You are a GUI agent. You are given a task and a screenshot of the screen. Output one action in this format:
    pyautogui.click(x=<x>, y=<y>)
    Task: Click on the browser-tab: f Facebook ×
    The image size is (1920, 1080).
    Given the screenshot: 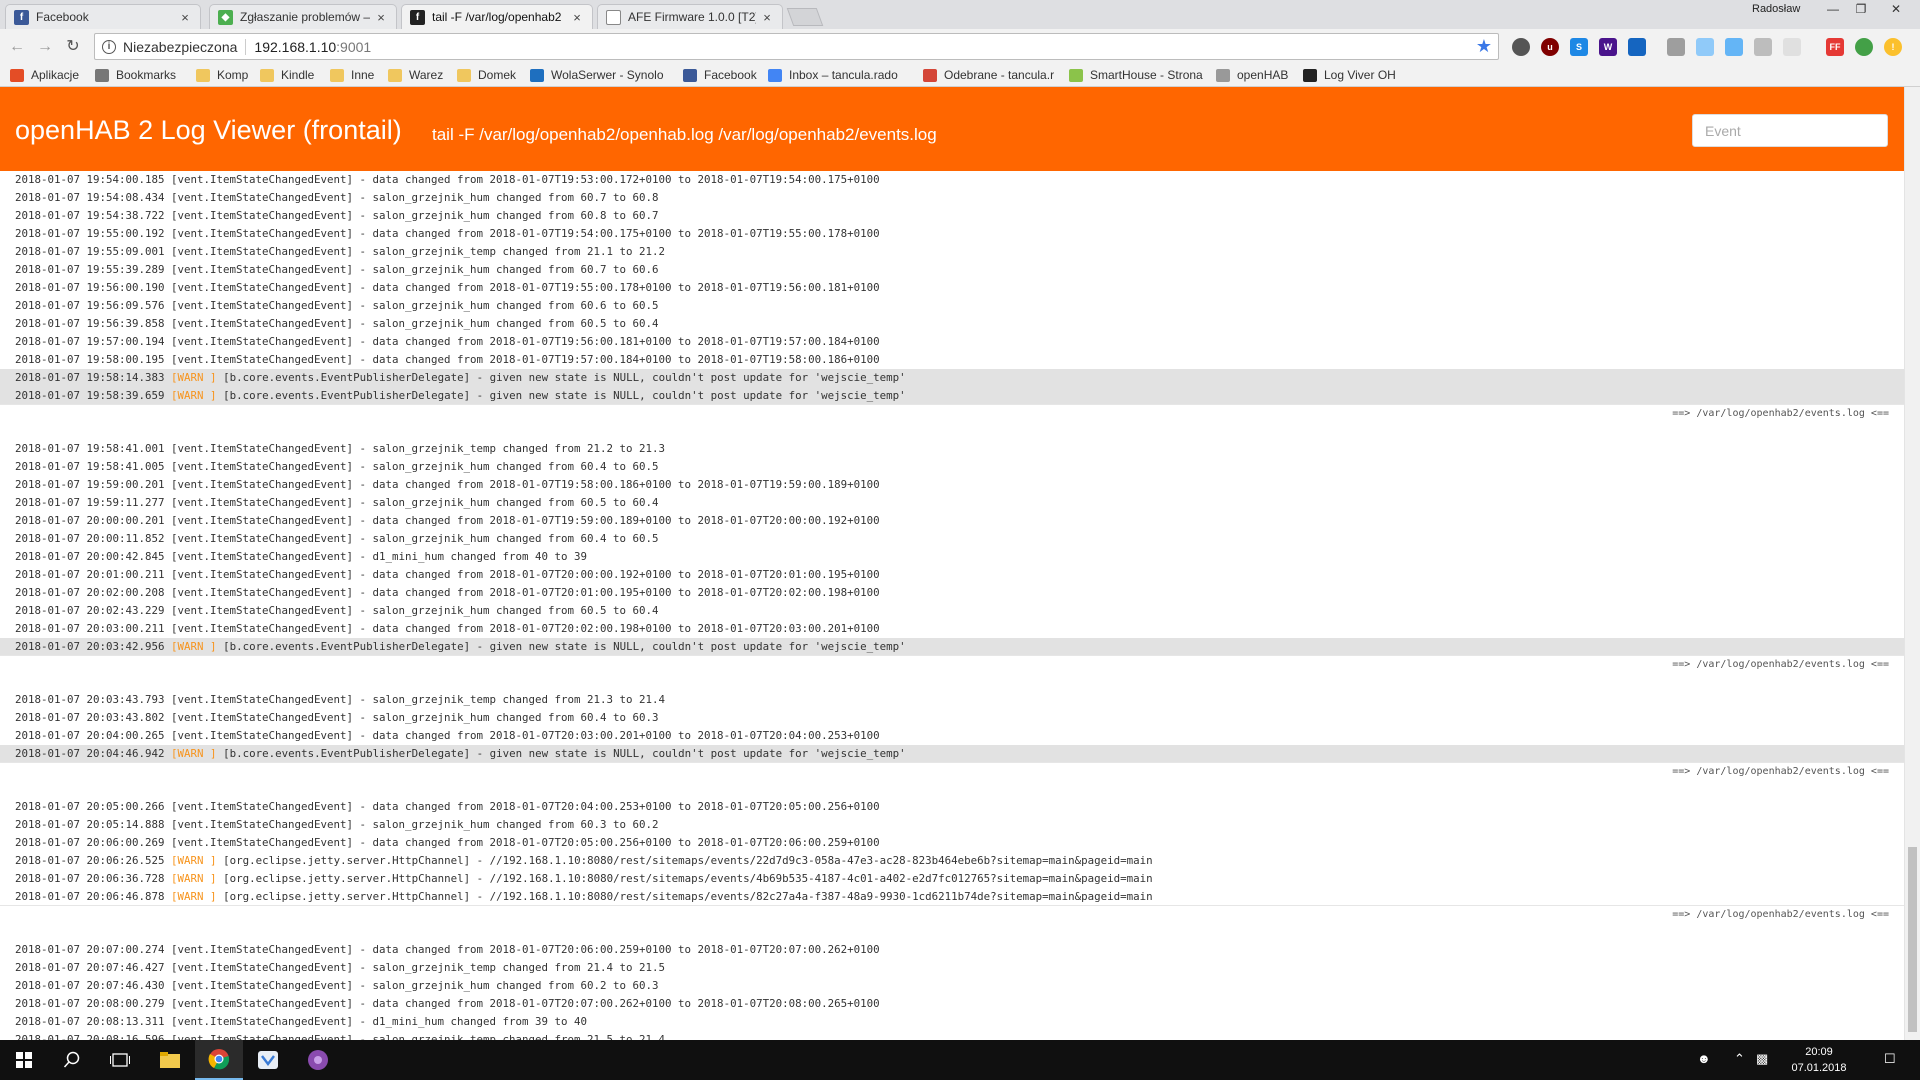 What is the action you would take?
    pyautogui.click(x=103, y=16)
    